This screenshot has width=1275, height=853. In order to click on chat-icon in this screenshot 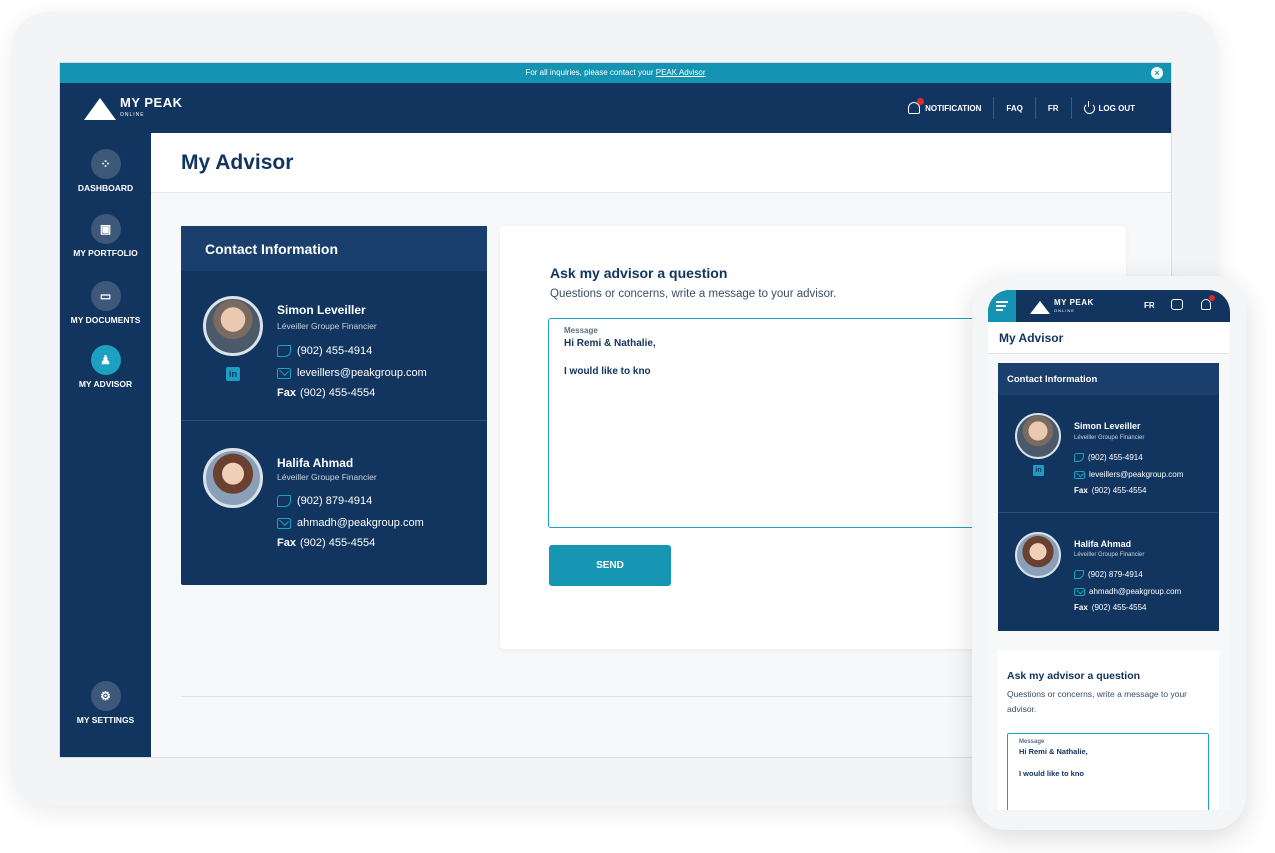, I will do `click(1177, 304)`.